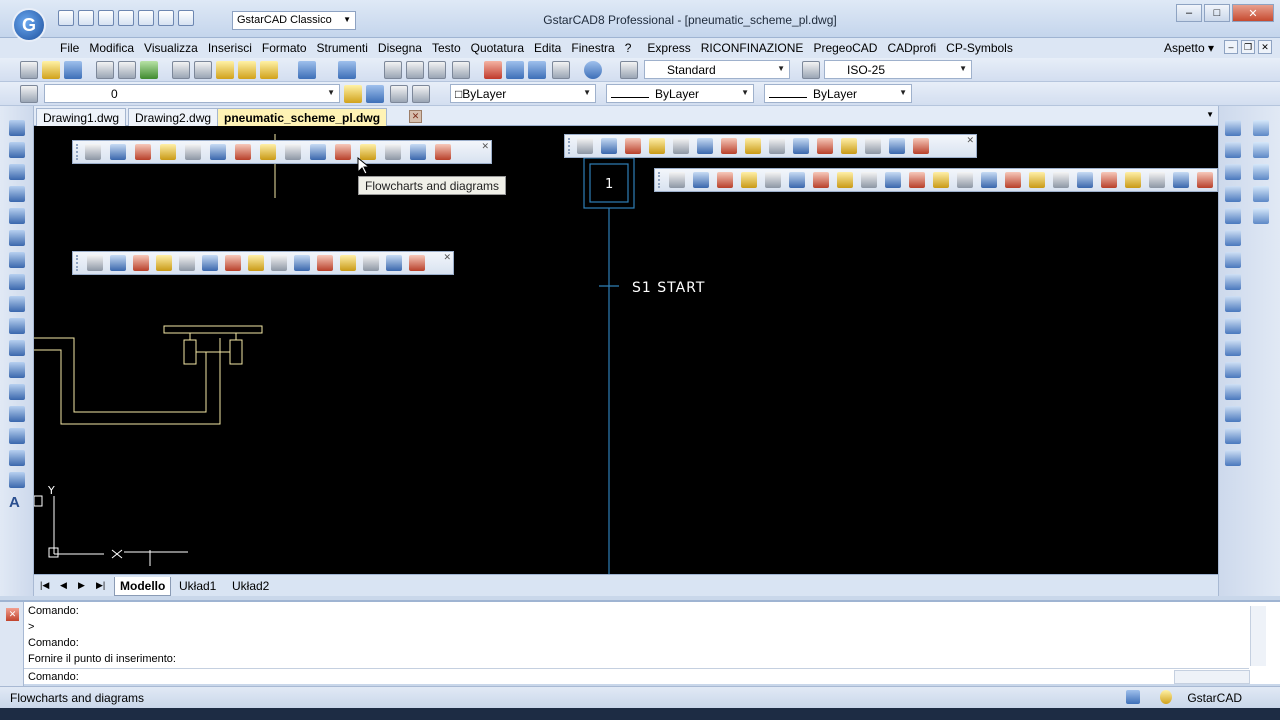  Describe the element at coordinates (873, 146) in the screenshot. I see `tools-icon` at that location.